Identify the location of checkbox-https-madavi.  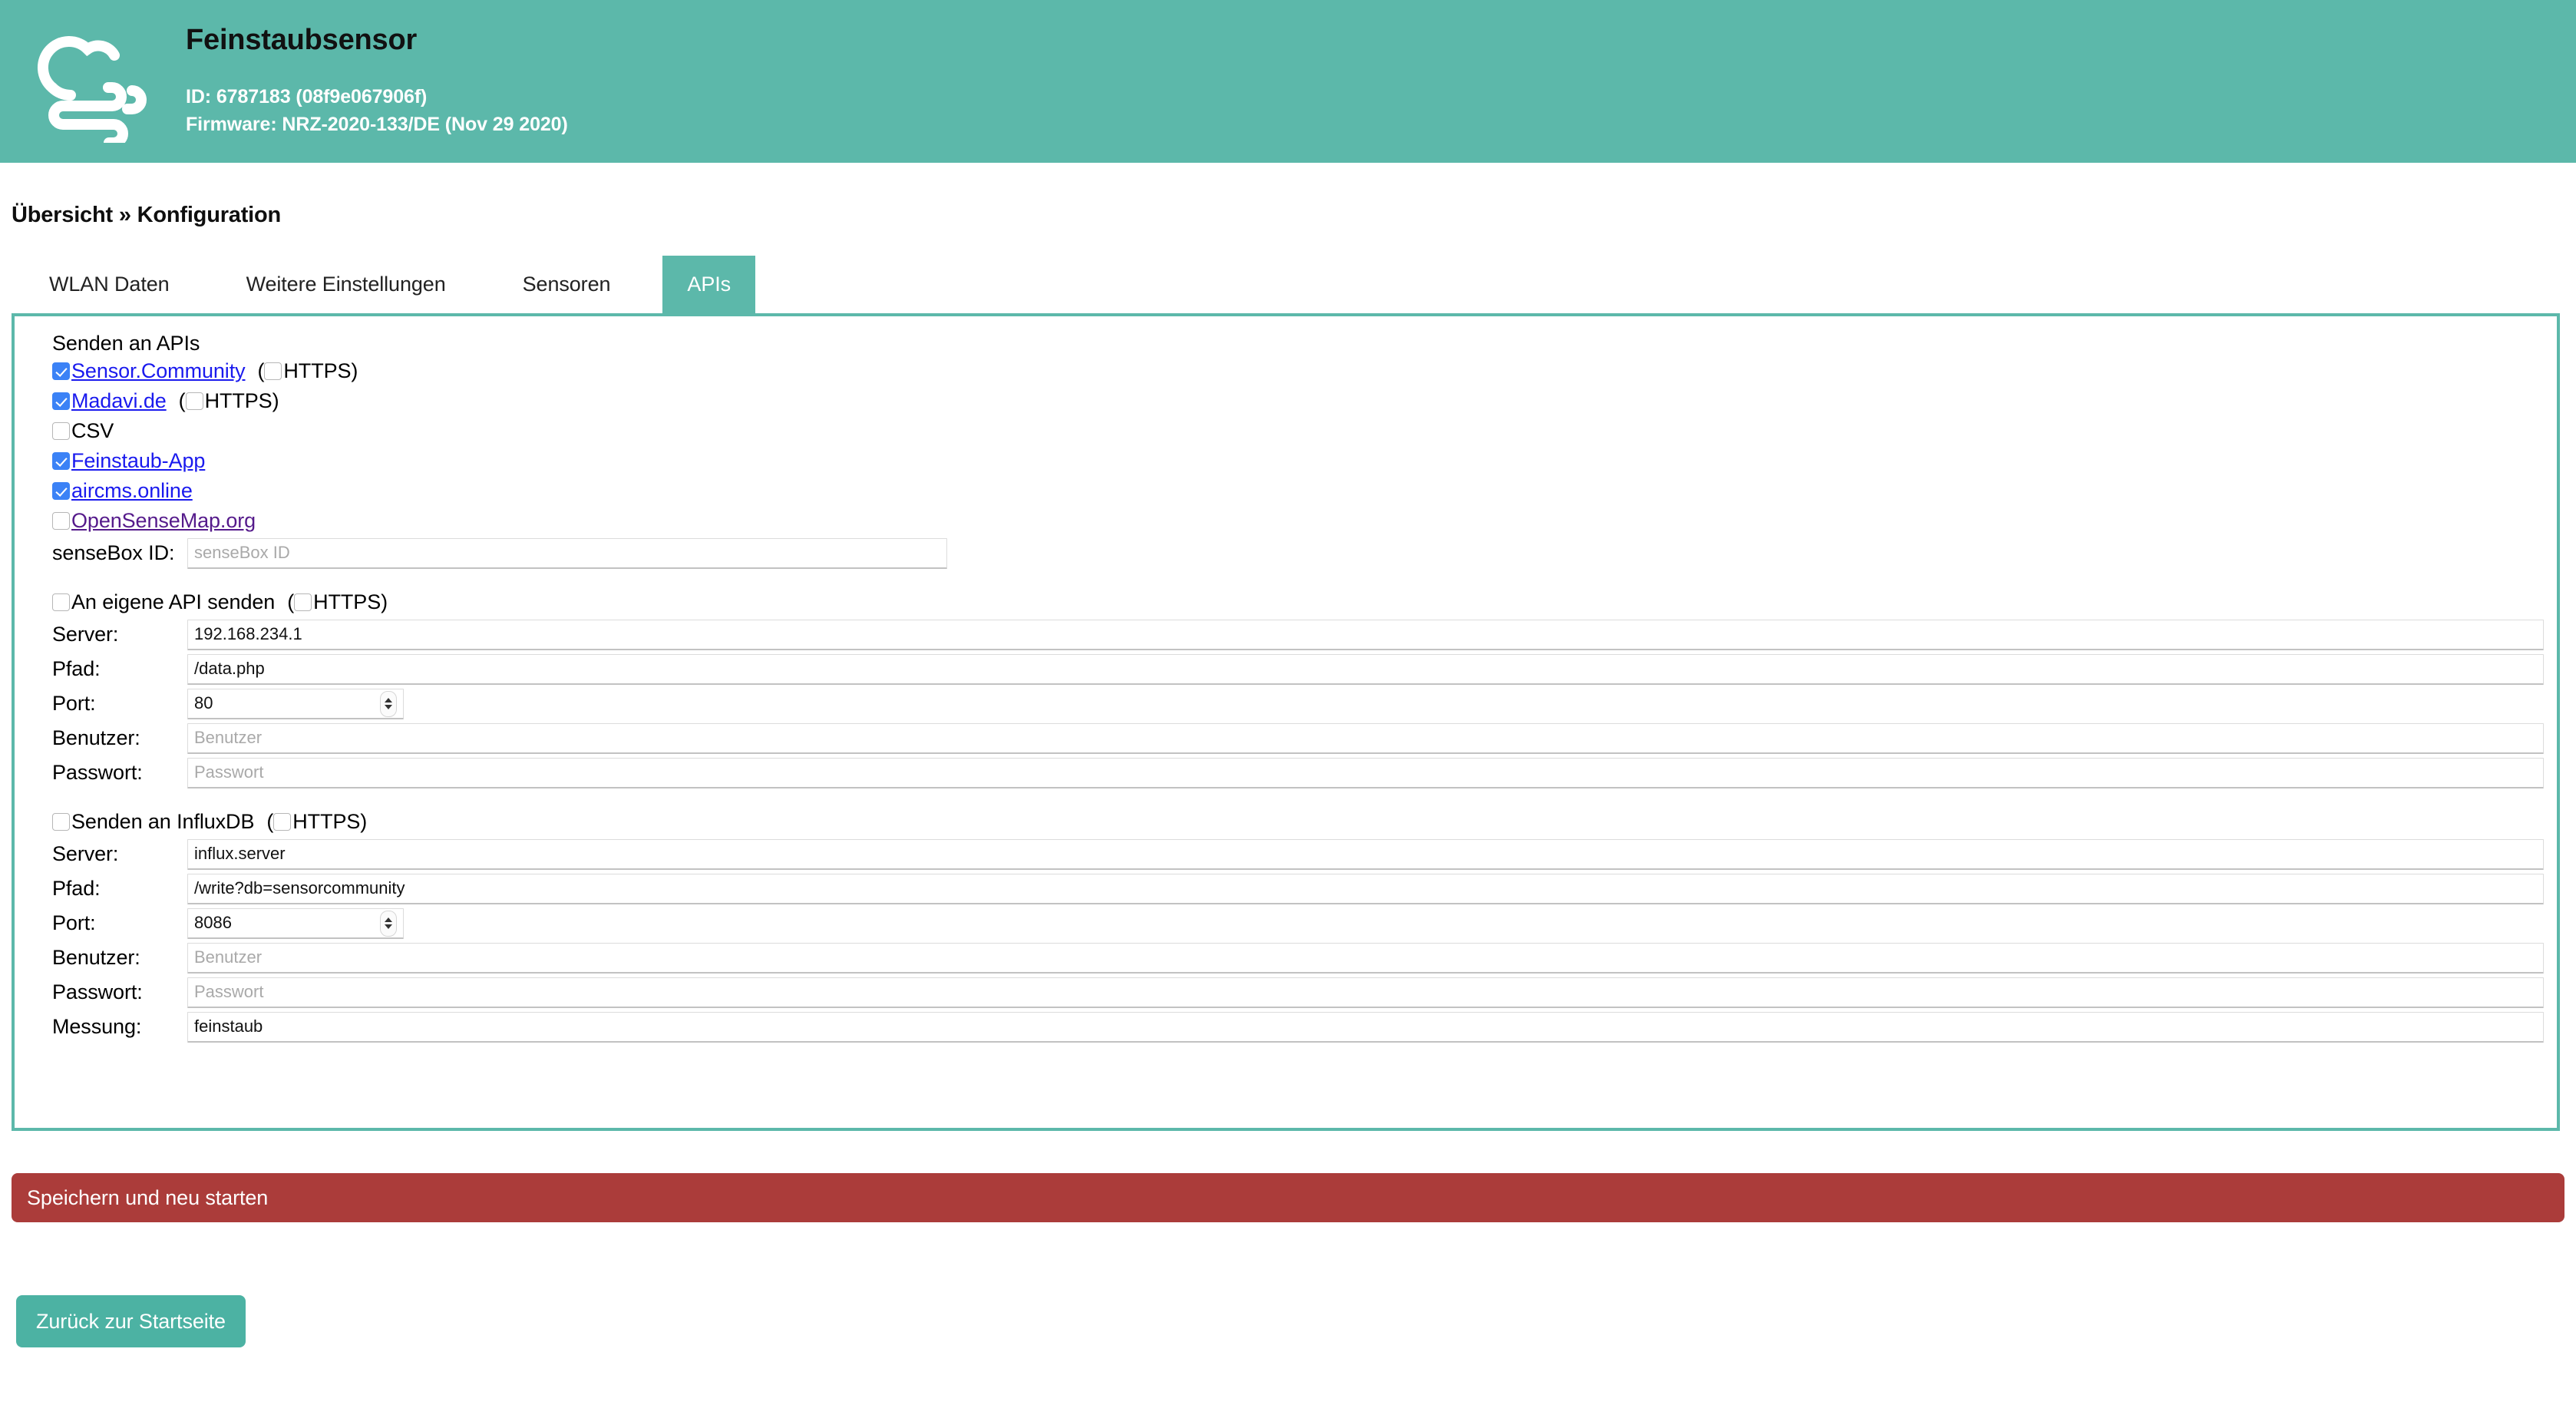
(194, 401).